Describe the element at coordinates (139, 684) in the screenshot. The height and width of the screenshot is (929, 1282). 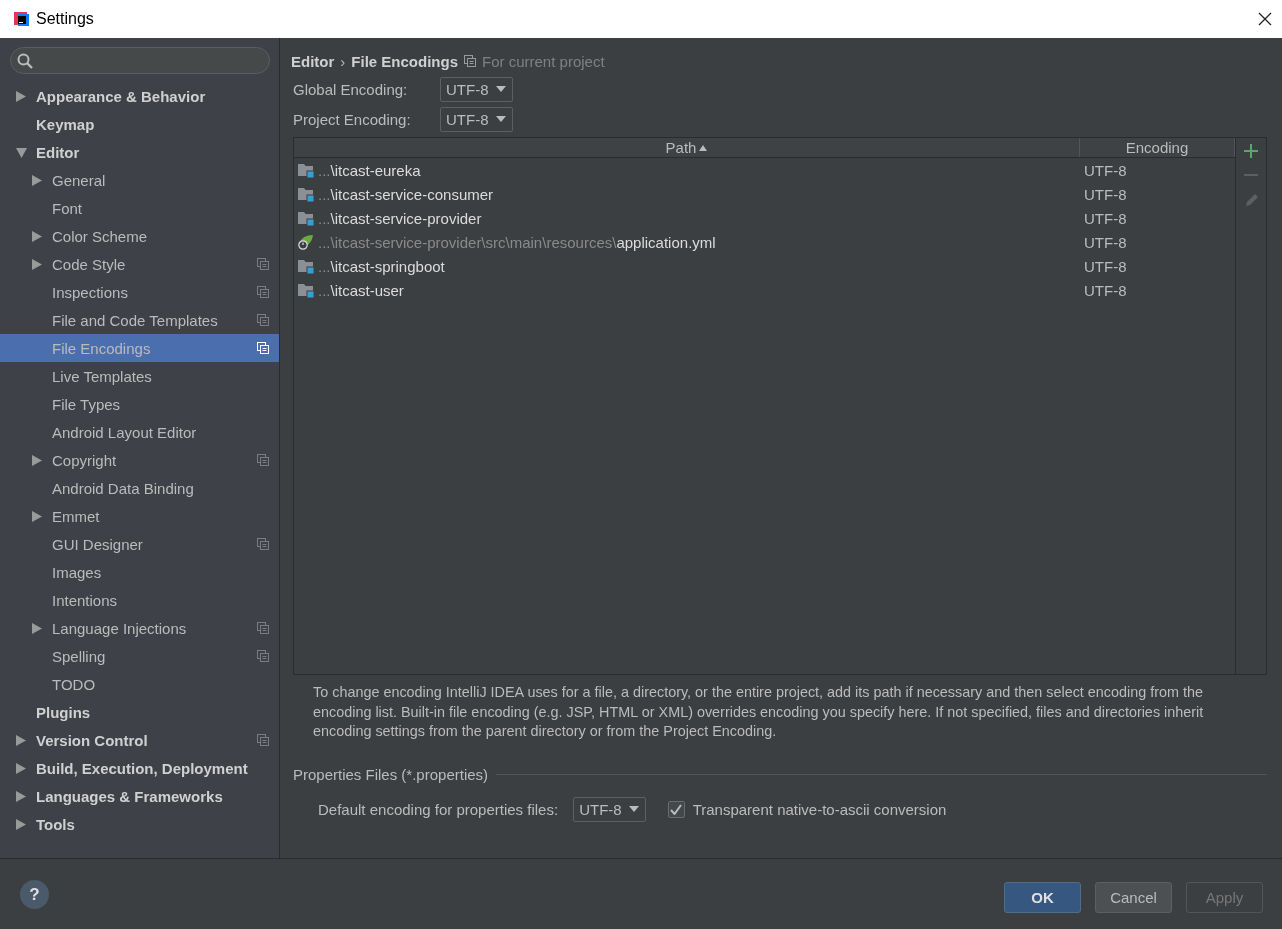
I see `tree-item: TODO` at that location.